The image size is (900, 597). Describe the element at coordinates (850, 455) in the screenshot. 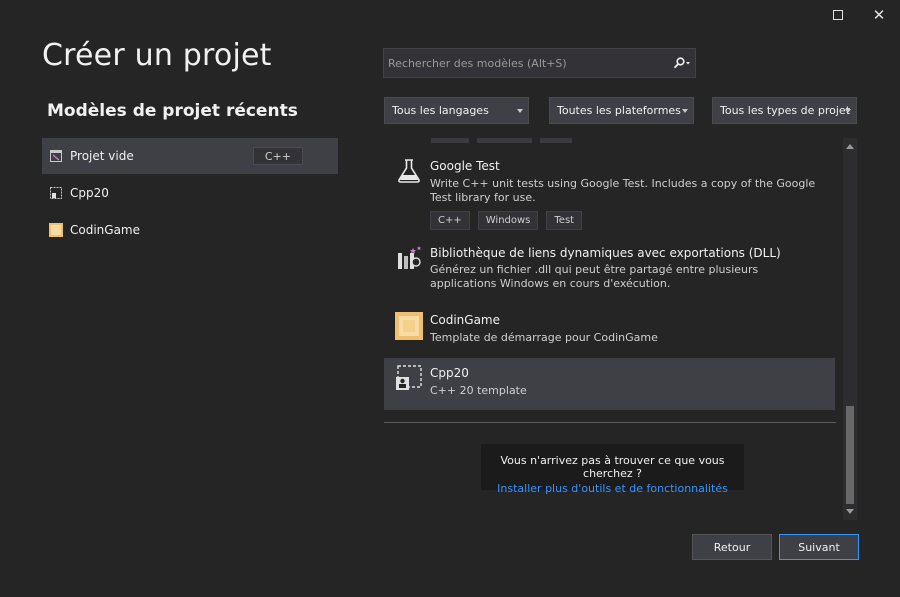

I see `scroll-thumb` at that location.